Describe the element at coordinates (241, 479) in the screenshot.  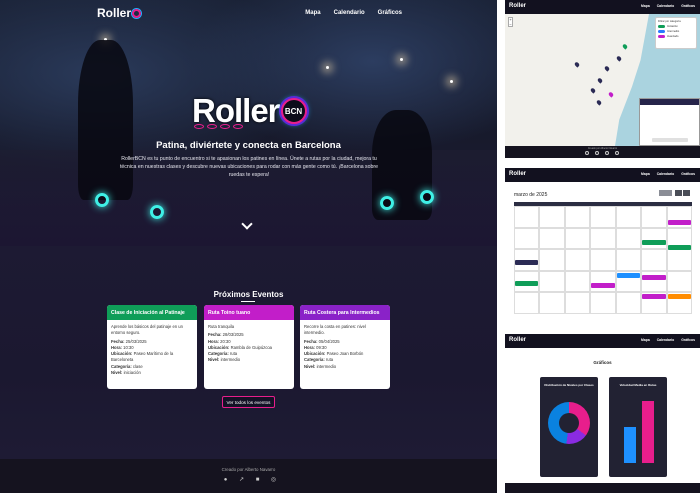
I see `external-link-icon: ↗` at that location.